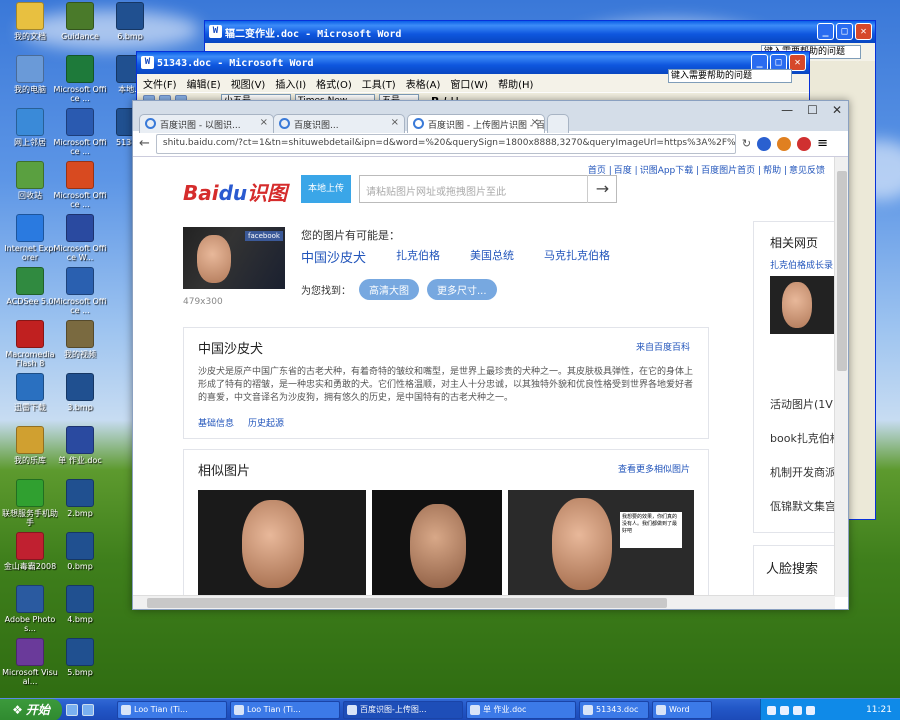 This screenshot has width=900, height=720. I want to click on guess-link: 马克扎克伯格, so click(577, 256).